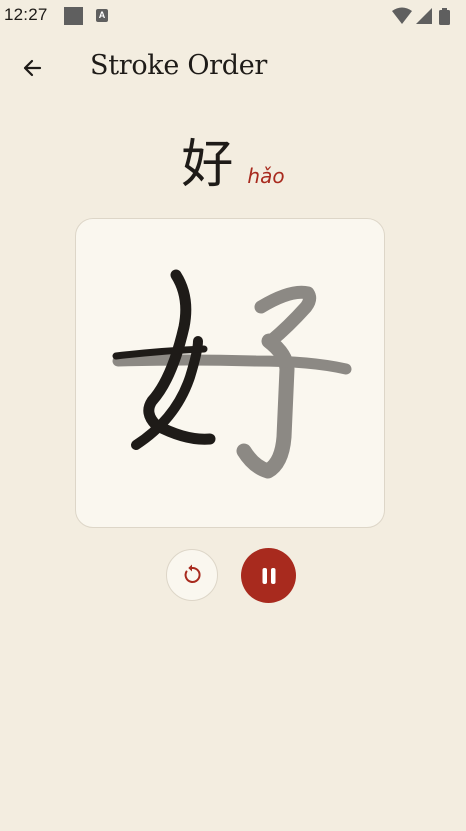 The image size is (466, 831). Describe the element at coordinates (73, 16) in the screenshot. I see `notification-square-icon` at that location.